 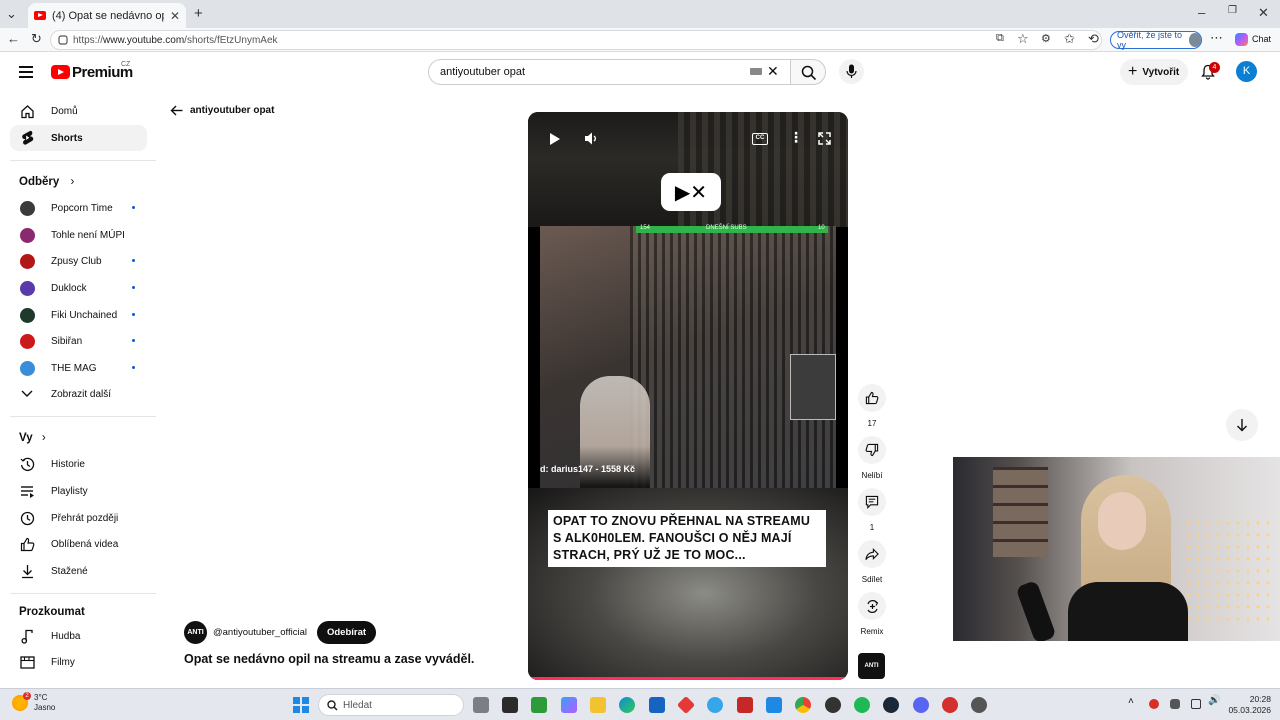 I want to click on back-to-search: antiyoutuber opat, so click(x=222, y=110).